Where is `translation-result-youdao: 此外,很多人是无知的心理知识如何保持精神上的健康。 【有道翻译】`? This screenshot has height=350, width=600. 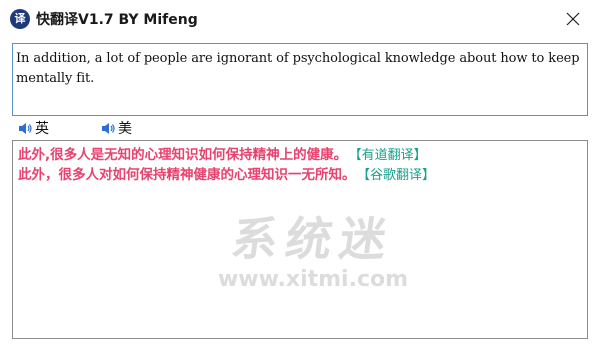 translation-result-youdao: 此外,很多人是无知的心理知识如何保持精神上的健康。 【有道翻译】 is located at coordinates (222, 153).